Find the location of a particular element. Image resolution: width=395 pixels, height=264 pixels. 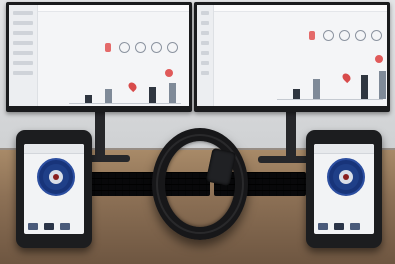

monitor-left-stand is located at coordinates (100, 134).